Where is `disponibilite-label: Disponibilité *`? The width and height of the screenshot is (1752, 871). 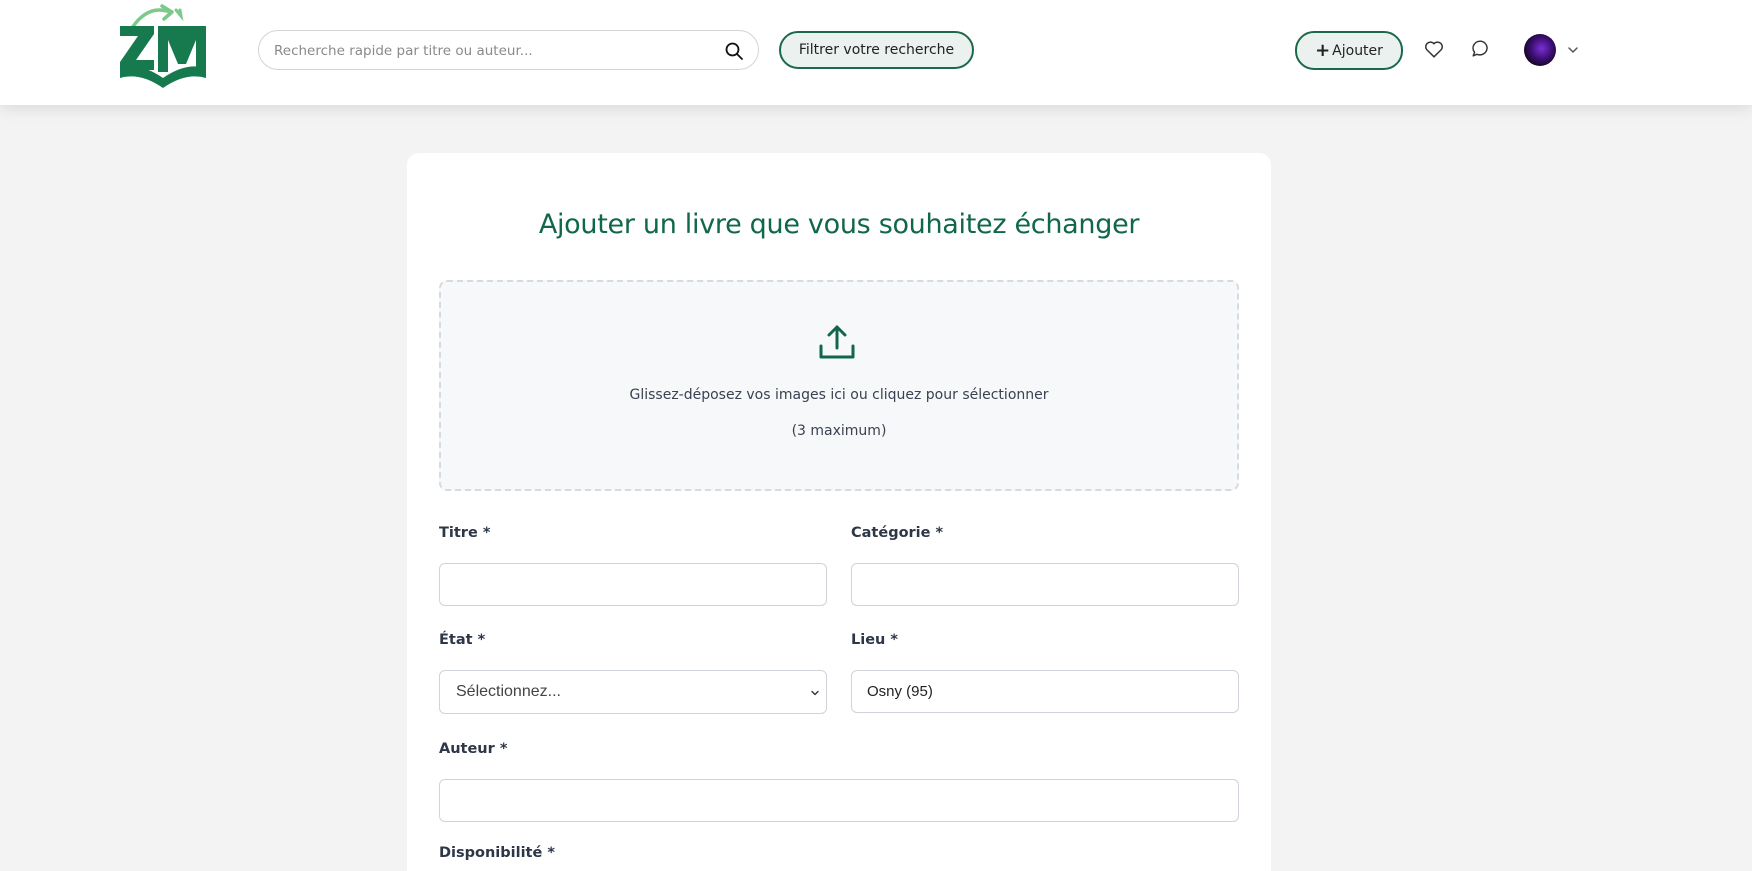
disponibilite-label: Disponibilité * is located at coordinates (497, 853).